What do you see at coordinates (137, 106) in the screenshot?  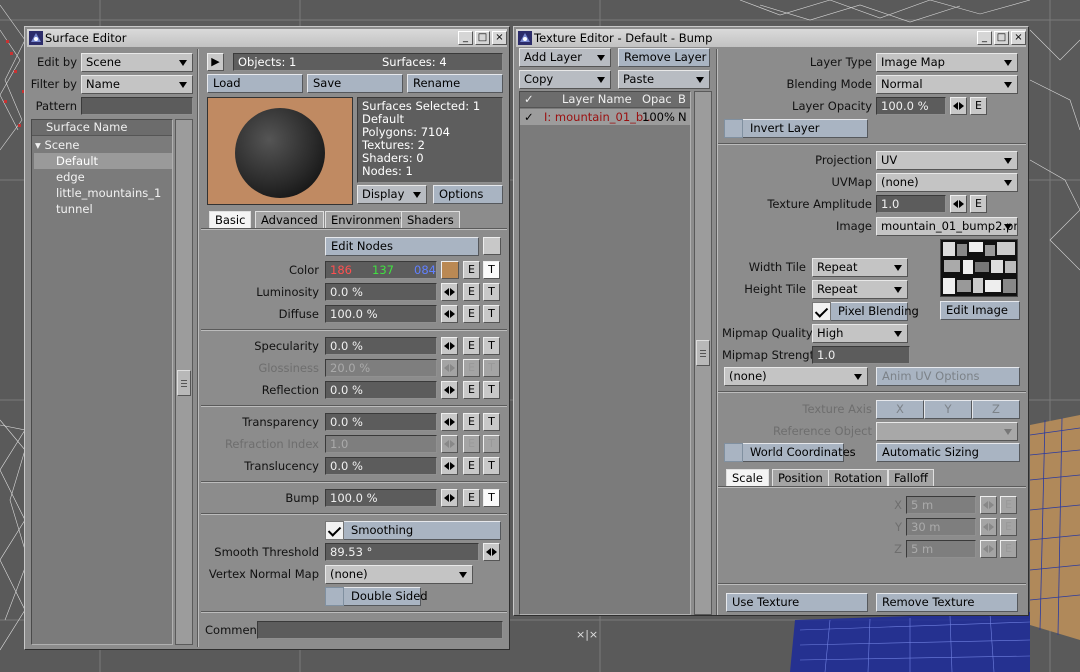 I see `pattern-input` at bounding box center [137, 106].